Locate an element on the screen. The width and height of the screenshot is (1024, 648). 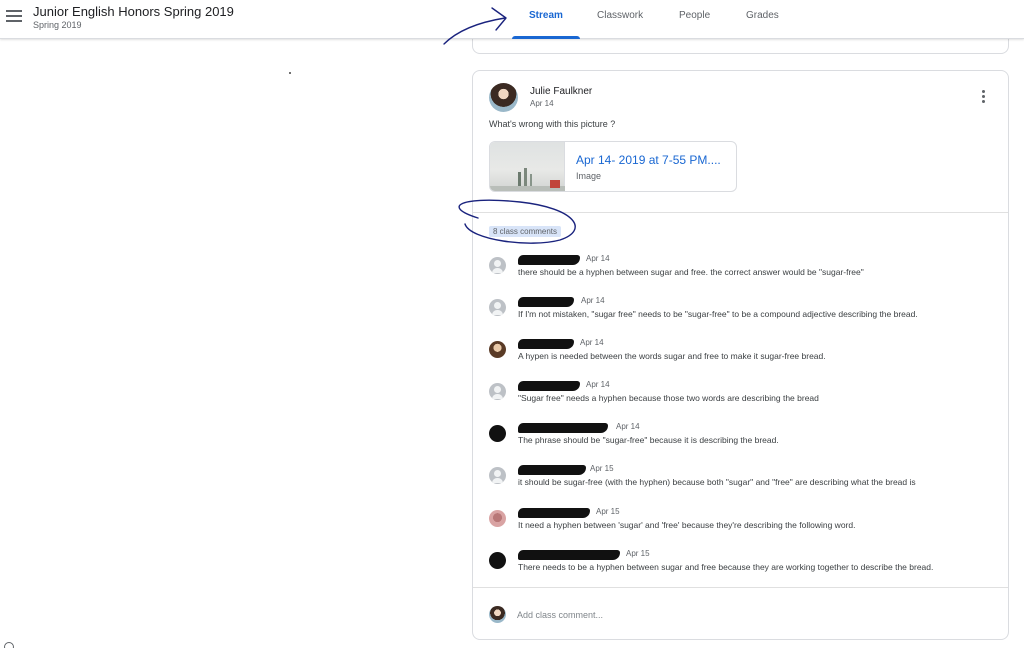
tab-stream: Stream is located at coordinates (546, 15).